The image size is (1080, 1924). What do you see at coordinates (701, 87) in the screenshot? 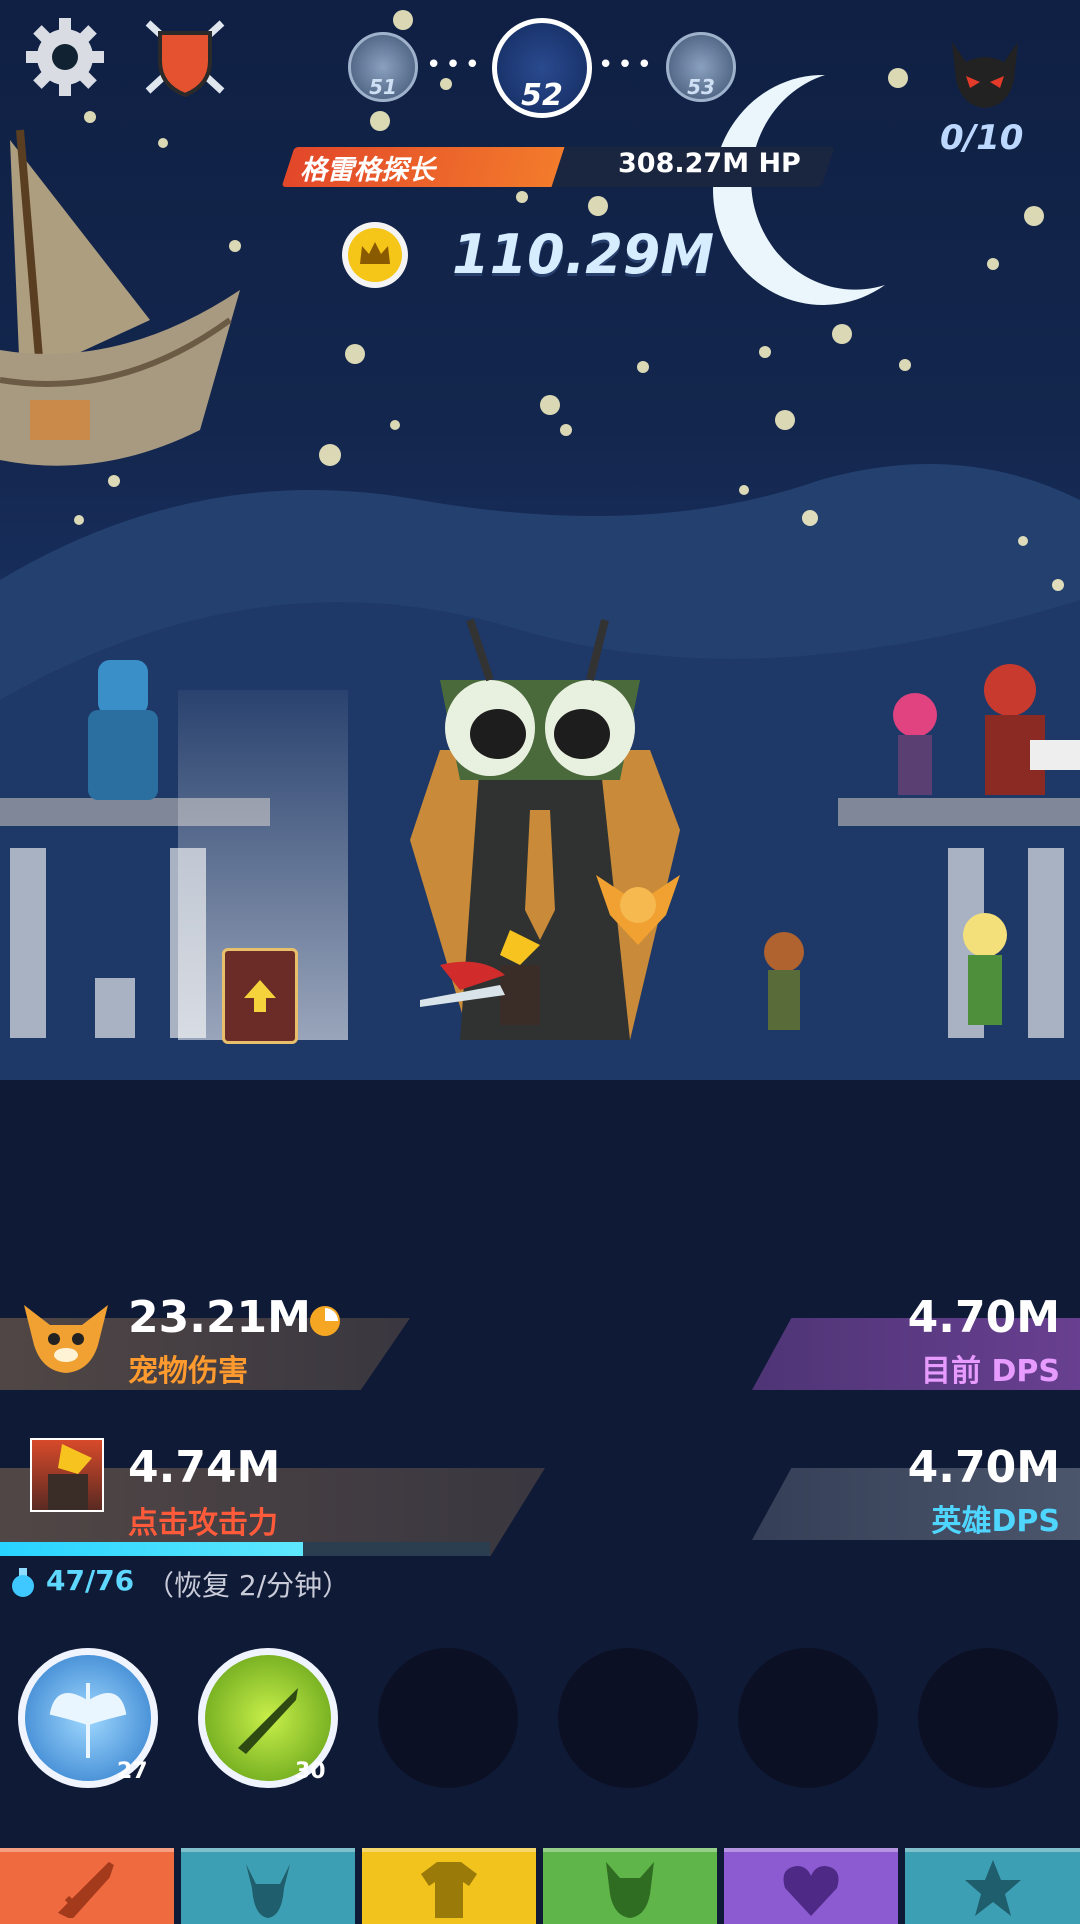
I see `stage-next-number: 53` at bounding box center [701, 87].